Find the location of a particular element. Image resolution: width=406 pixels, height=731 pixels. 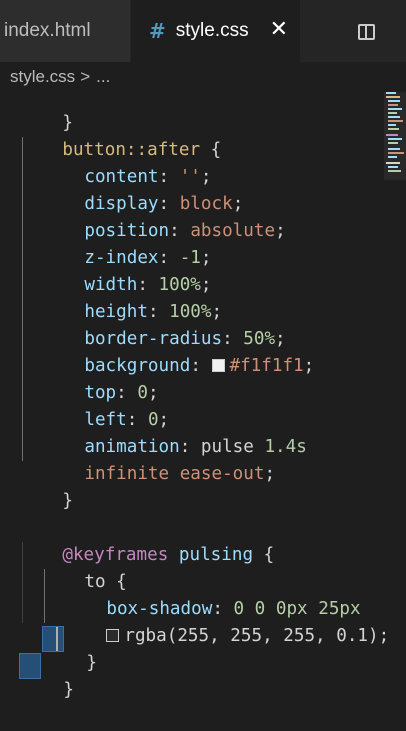

css-file-icon: # is located at coordinates (157, 31).